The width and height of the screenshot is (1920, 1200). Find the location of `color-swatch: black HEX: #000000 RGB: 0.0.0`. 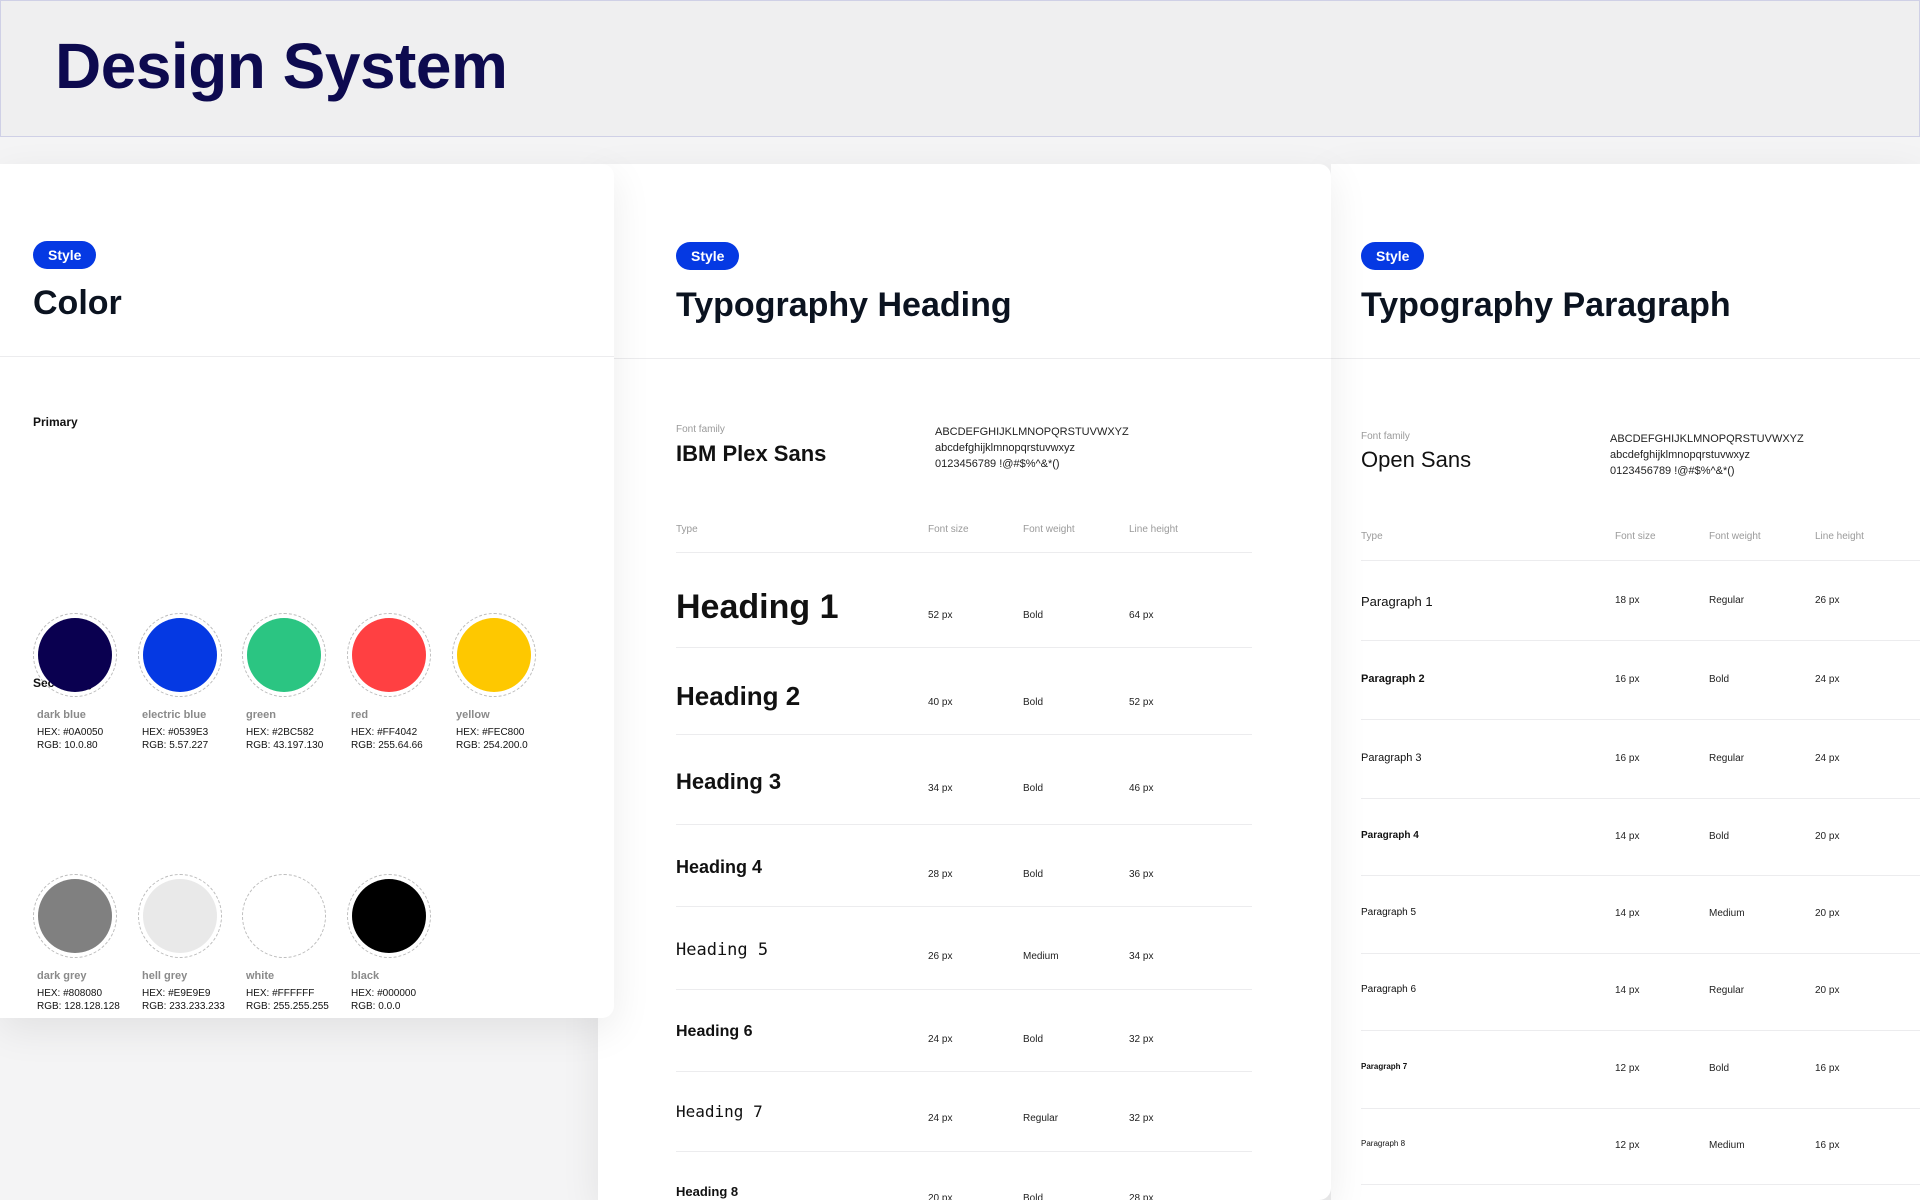

color-swatch: black HEX: #000000 RGB: 0.0.0 is located at coordinates (397, 943).